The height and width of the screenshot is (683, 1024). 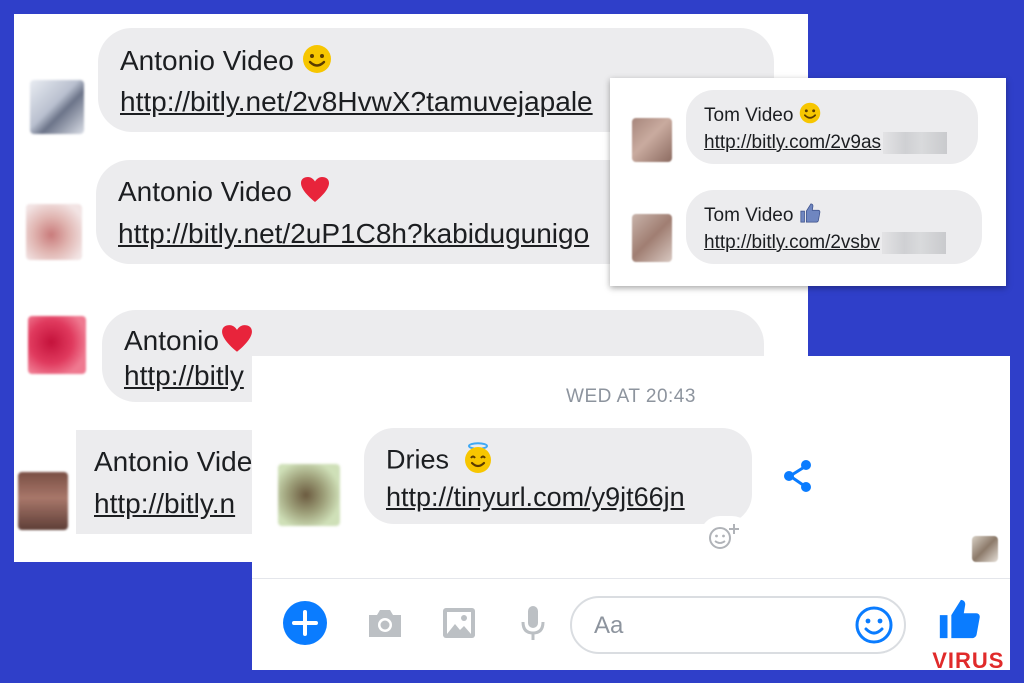 I want to click on composer-divider, so click(x=631, y=578).